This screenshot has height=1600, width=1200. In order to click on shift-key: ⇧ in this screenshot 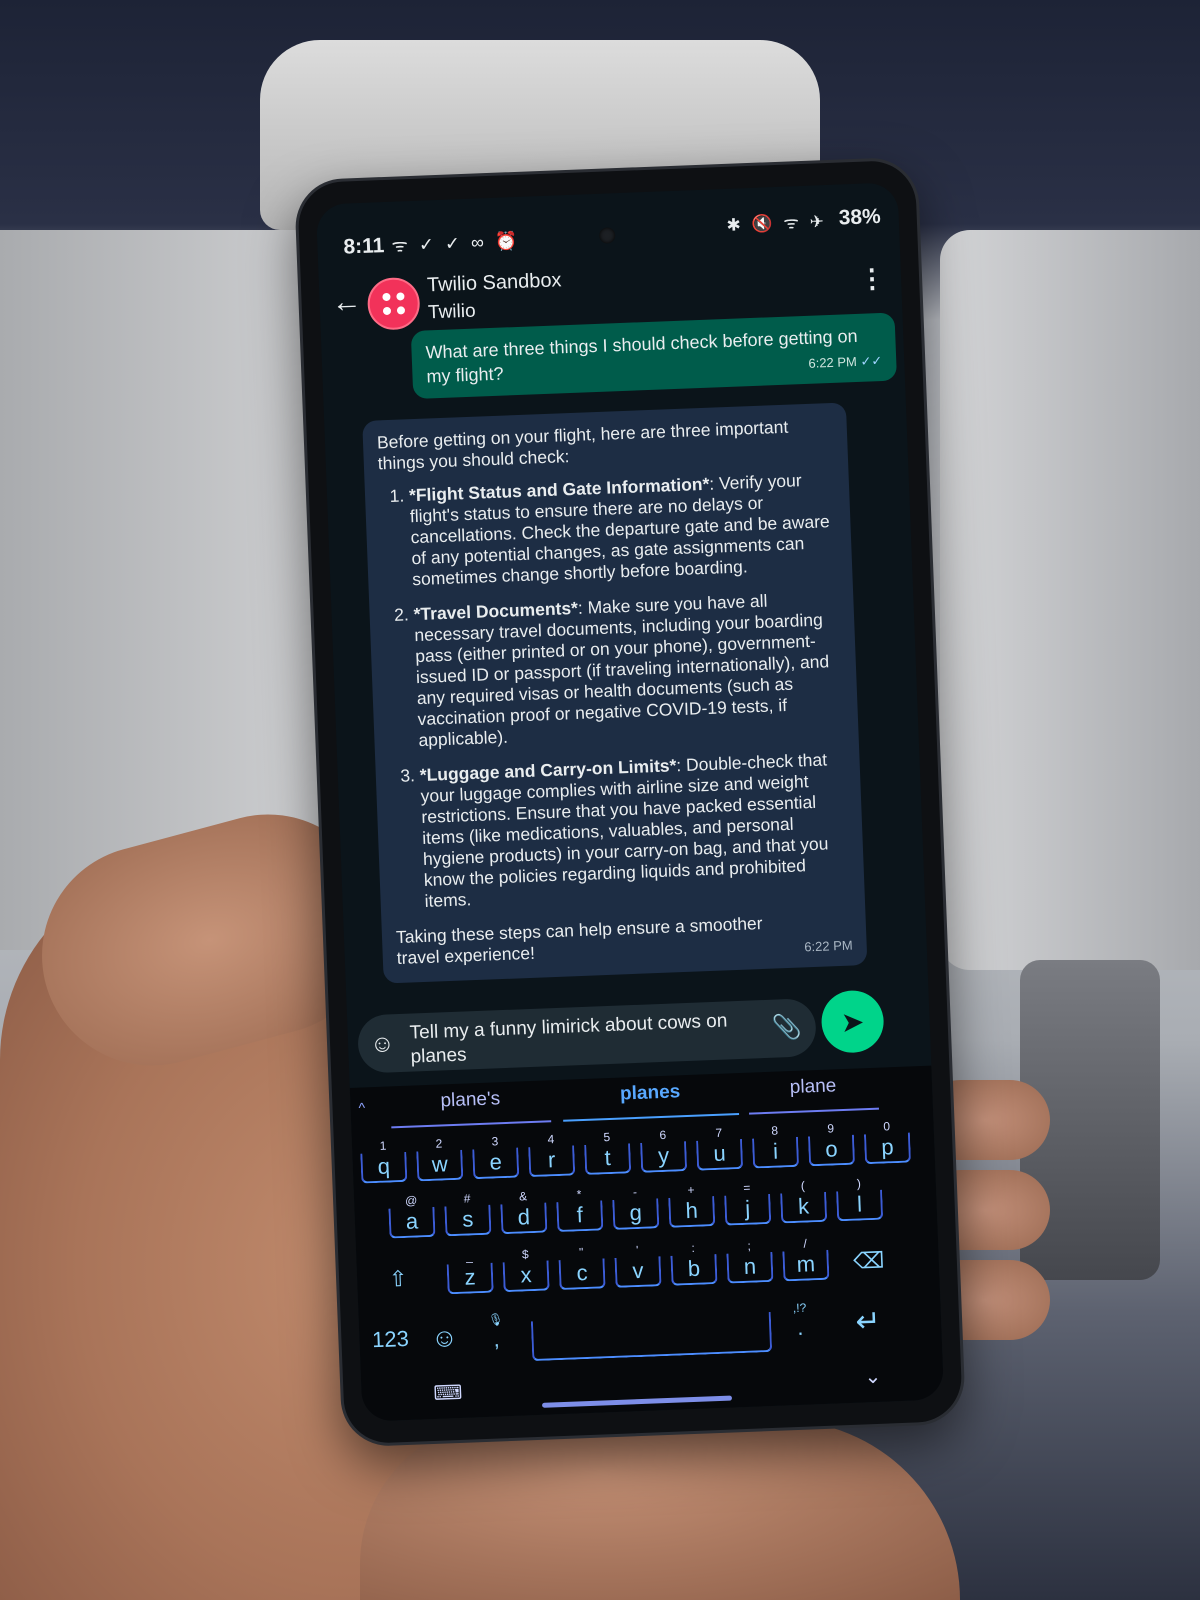, I will do `click(398, 1279)`.